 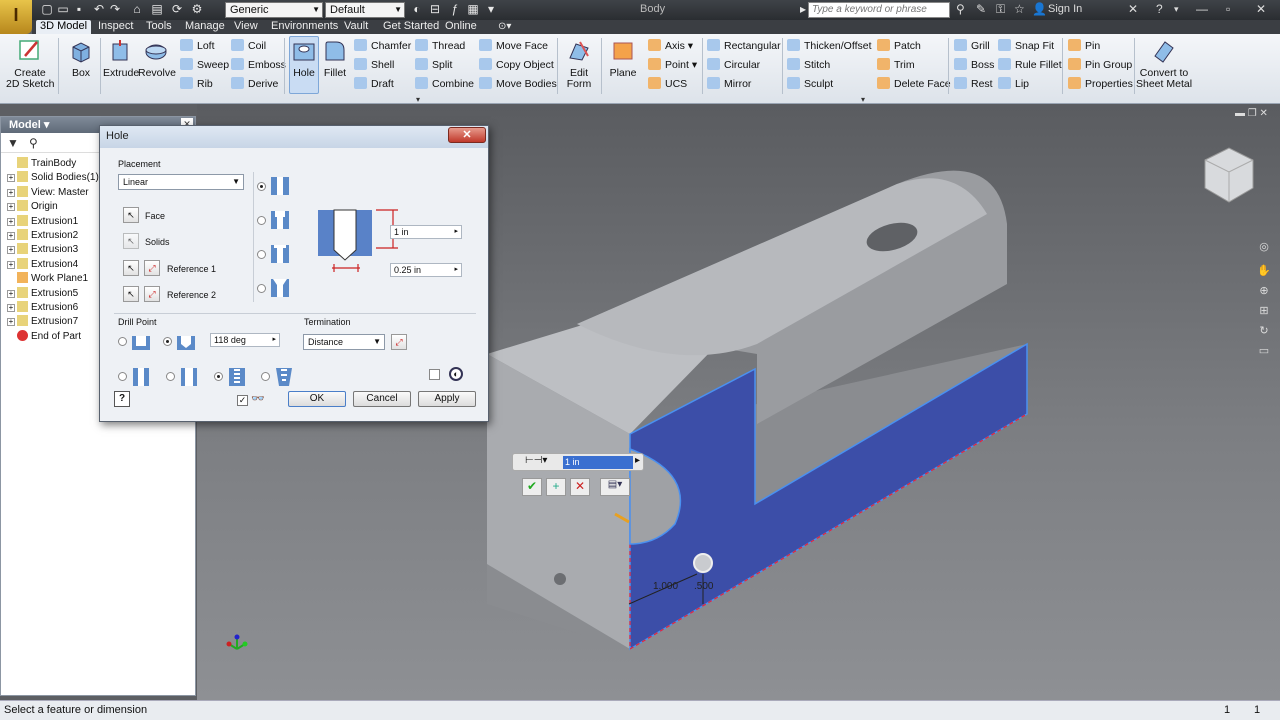 What do you see at coordinates (248, 45) in the screenshot?
I see `coil-button: Coil` at bounding box center [248, 45].